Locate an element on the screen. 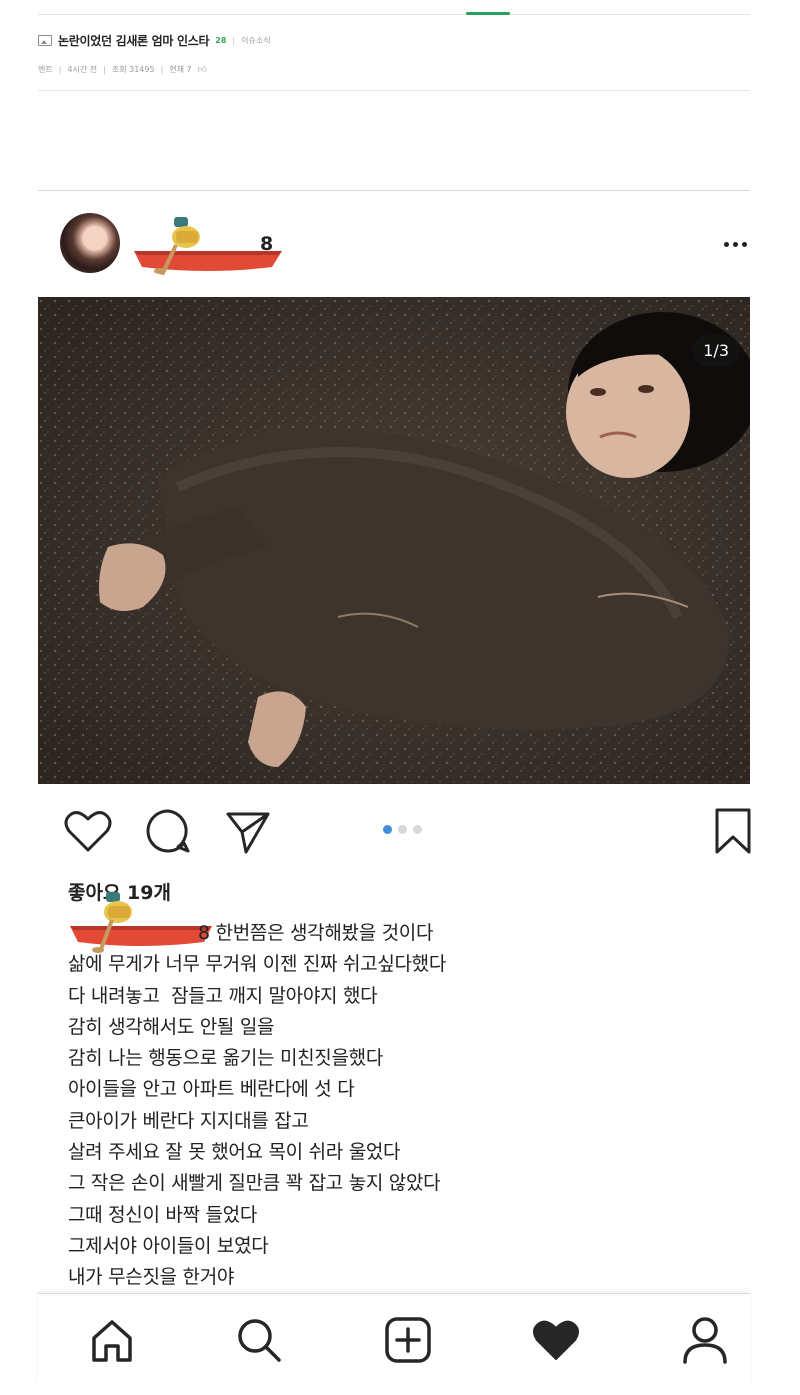 This screenshot has width=800, height=1395. caption-line: 내가 무슨짓을 한거야 is located at coordinates (151, 1277).